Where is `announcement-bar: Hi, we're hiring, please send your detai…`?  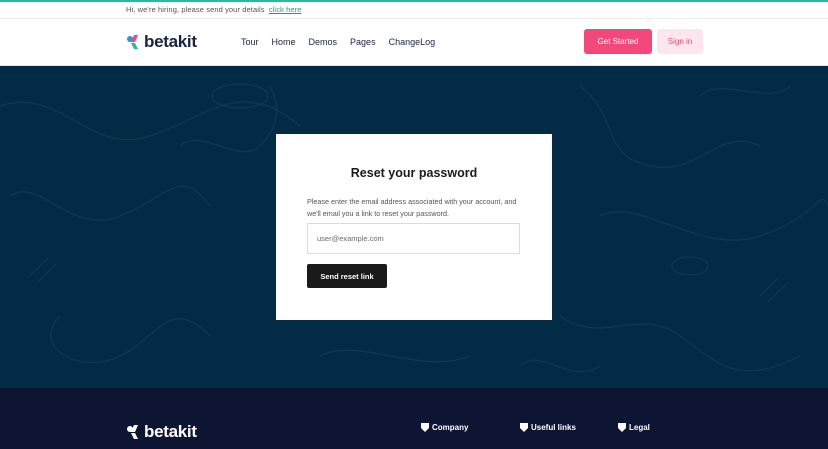 announcement-bar: Hi, we're hiring, please send your detai… is located at coordinates (414, 9).